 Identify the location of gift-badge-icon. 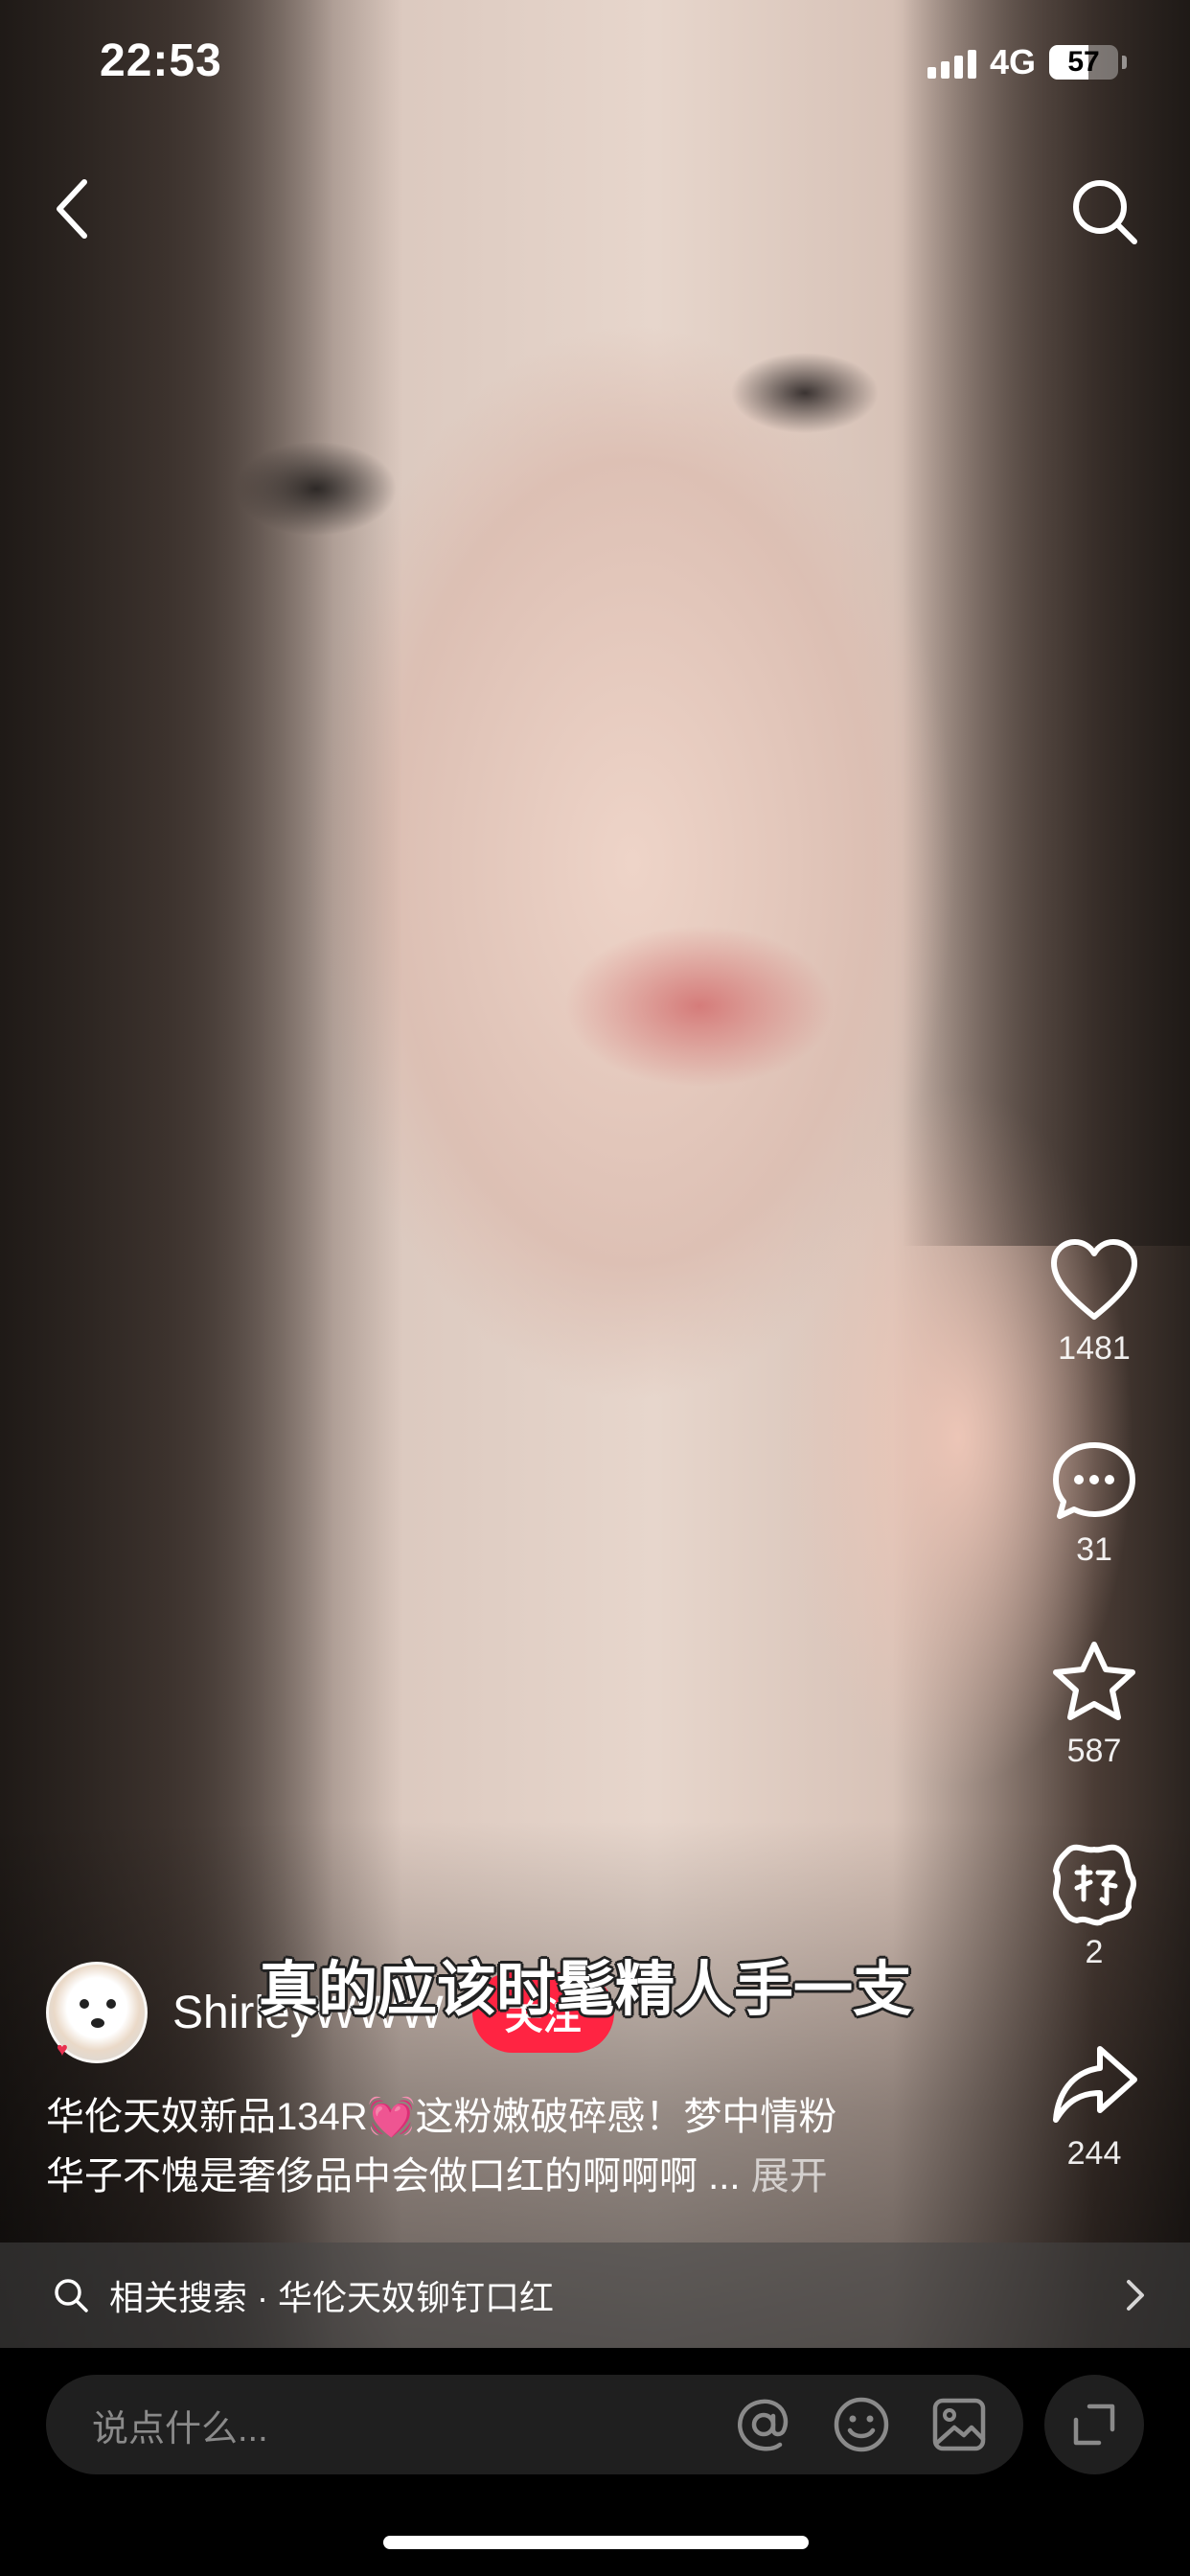
(1095, 1885).